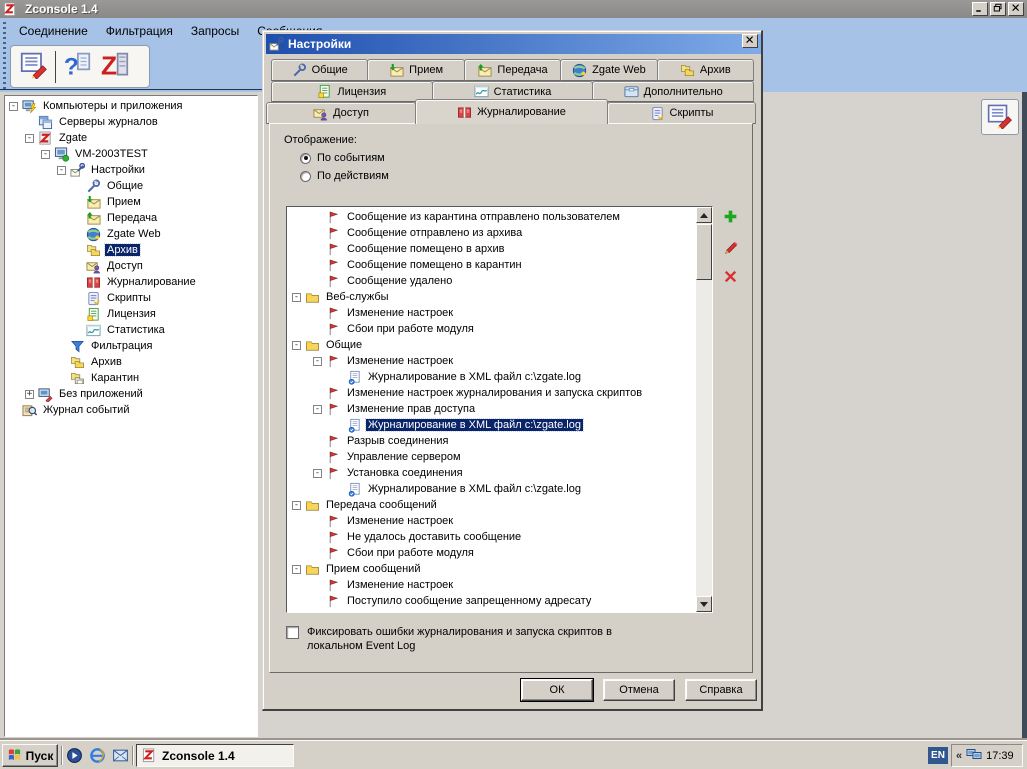  I want to click on tree-item-label: Компьютеры и приложения, so click(113, 106).